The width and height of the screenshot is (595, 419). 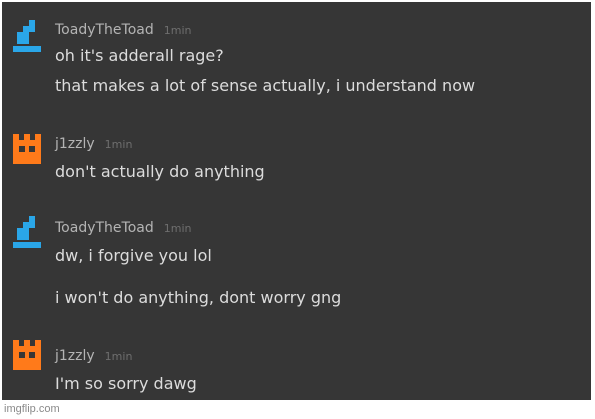 I want to click on message-text: don't actually do anything, so click(x=160, y=171).